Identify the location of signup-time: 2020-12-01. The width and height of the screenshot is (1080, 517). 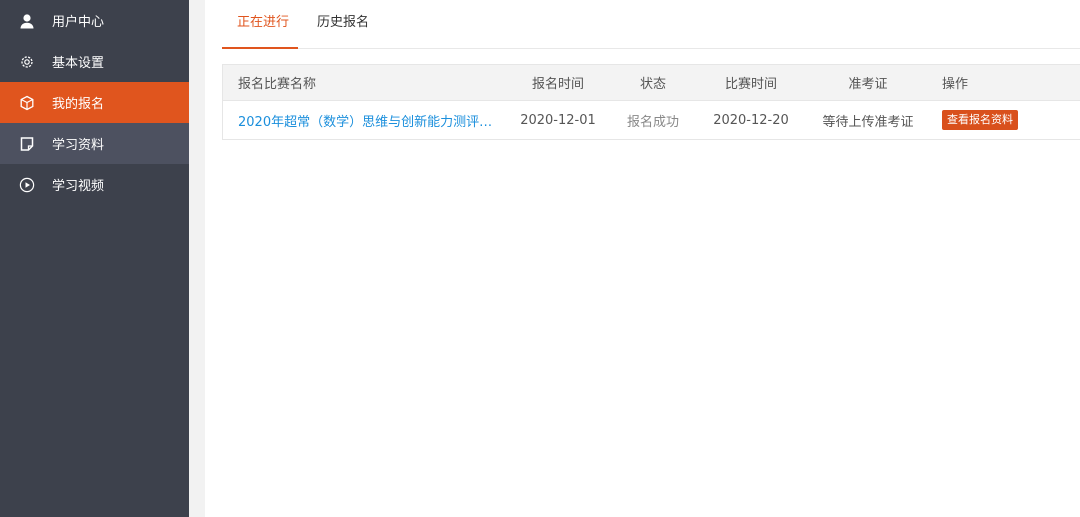
(558, 120).